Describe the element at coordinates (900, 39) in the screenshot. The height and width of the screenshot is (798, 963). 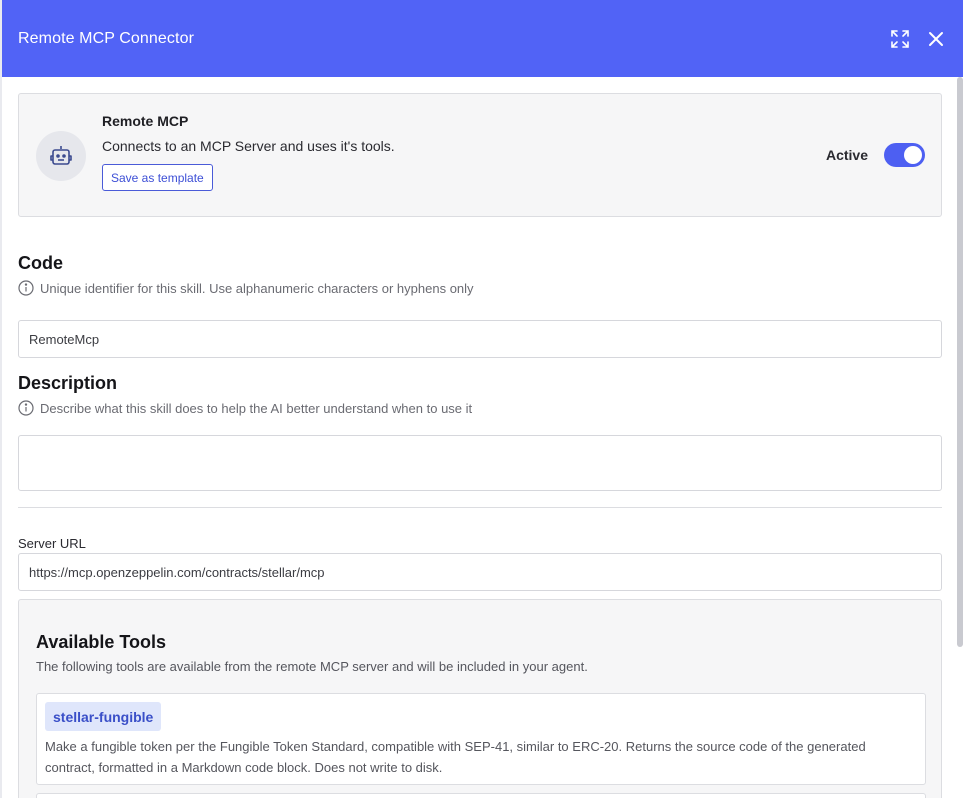
I see `expand-icon` at that location.